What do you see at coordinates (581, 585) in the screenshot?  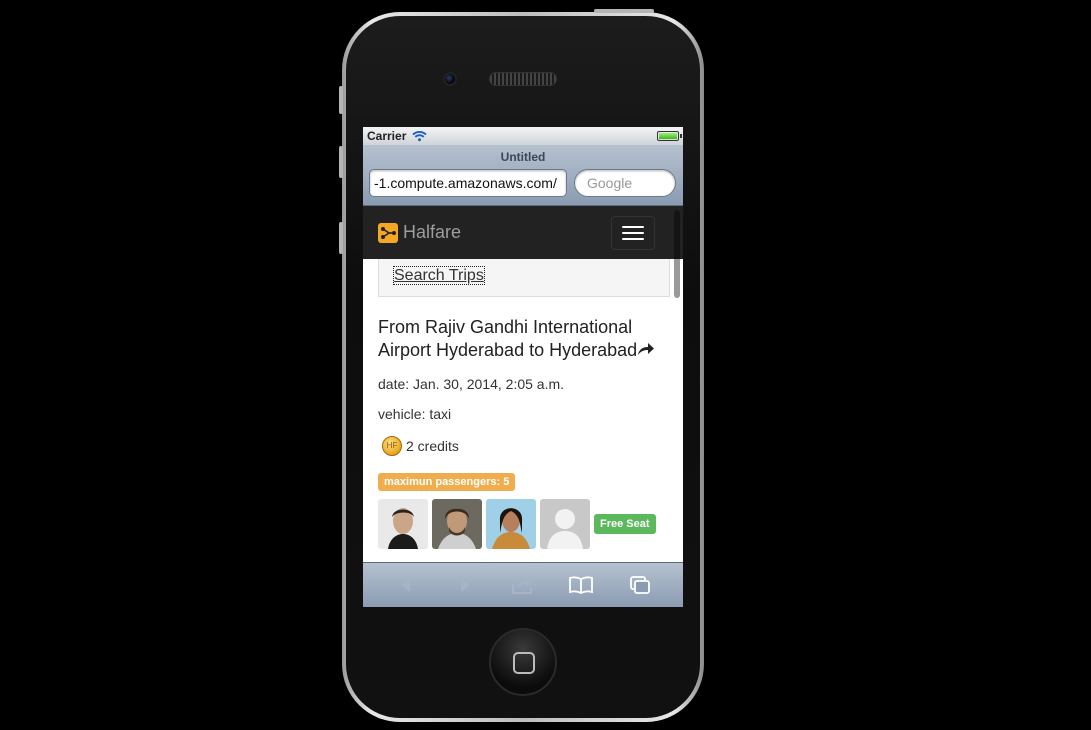 I see `bookmarks-icon` at bounding box center [581, 585].